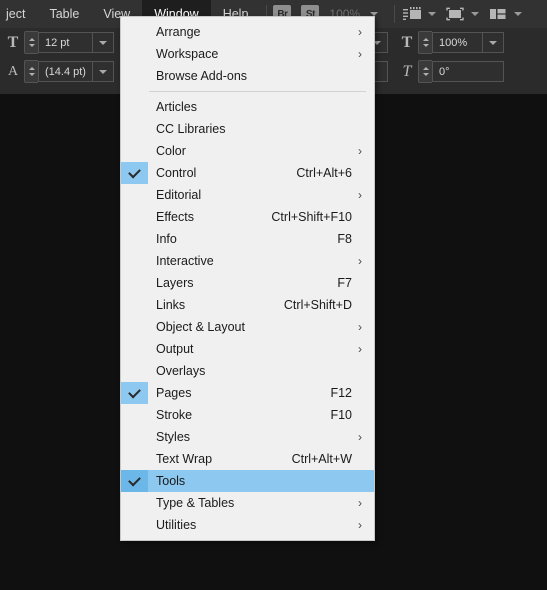 The width and height of the screenshot is (547, 590). Describe the element at coordinates (247, 503) in the screenshot. I see `menu-item-type-tables: Type & Tables ›` at that location.